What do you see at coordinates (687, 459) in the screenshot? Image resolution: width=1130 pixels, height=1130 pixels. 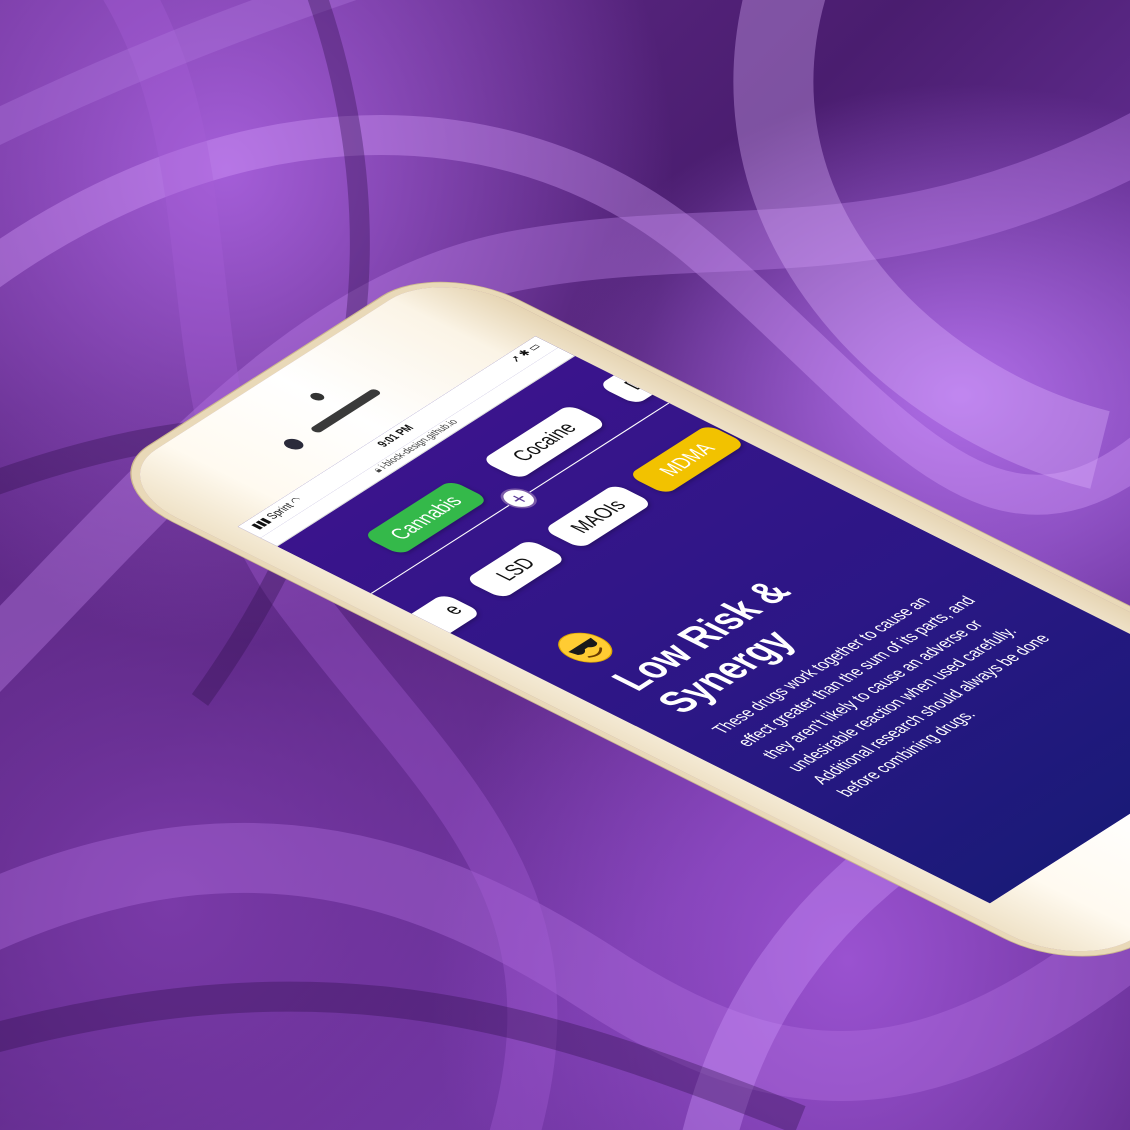 I see `pill-bottom-3: MDMA` at bounding box center [687, 459].